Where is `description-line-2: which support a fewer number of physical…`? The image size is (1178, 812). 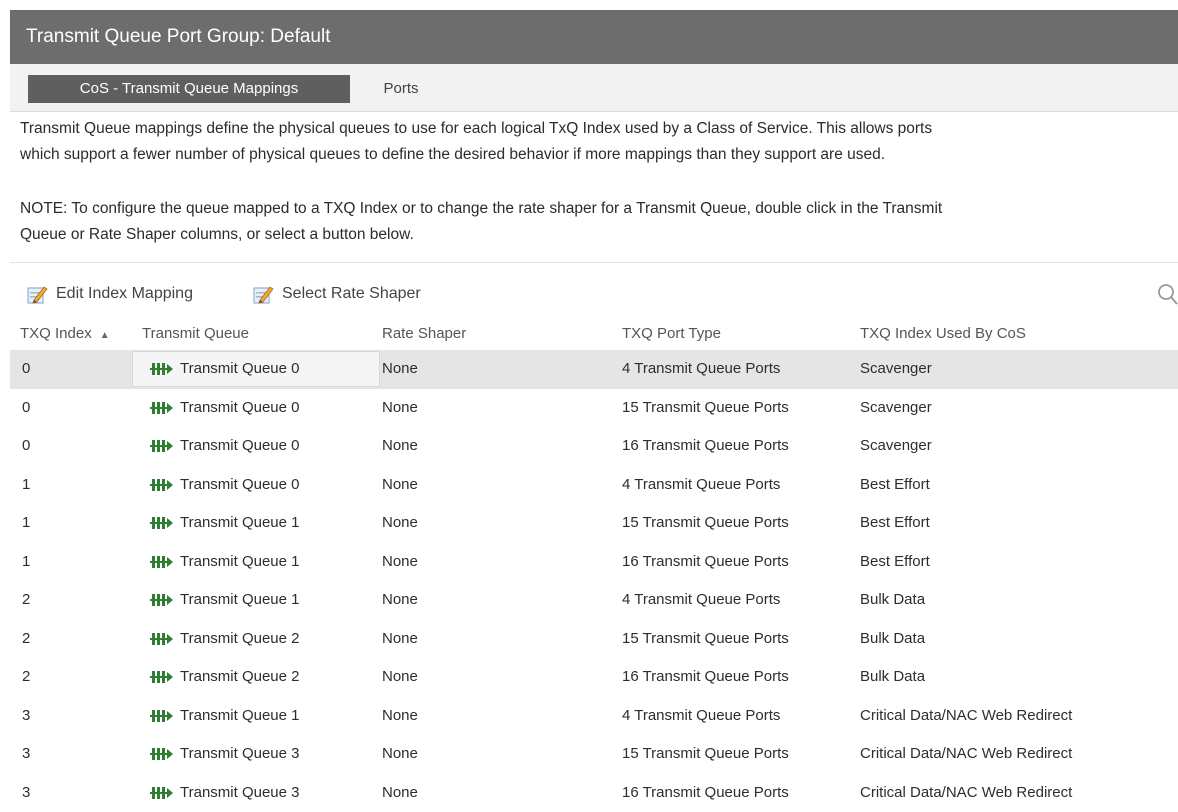
description-line-2: which support a fewer number of physical… is located at coordinates (597, 155).